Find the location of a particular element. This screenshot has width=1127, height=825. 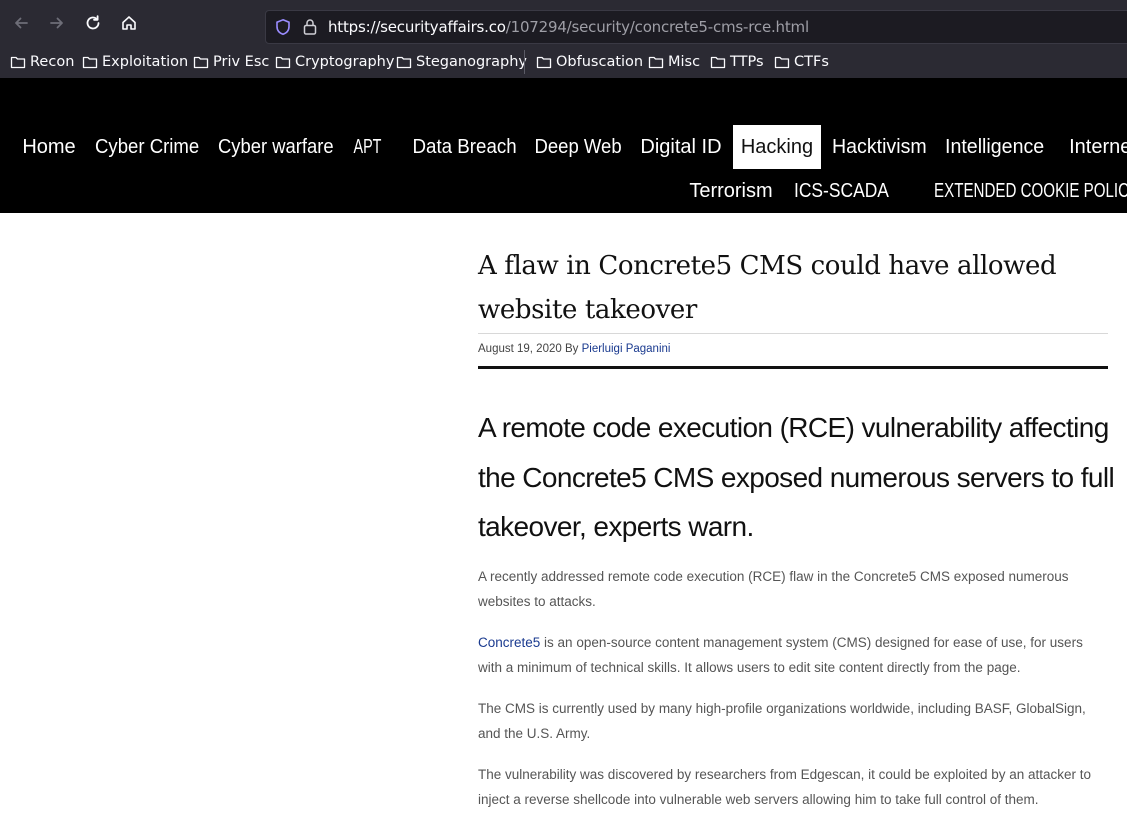

nav-item-data-breach: Data Breach is located at coordinates (465, 147).